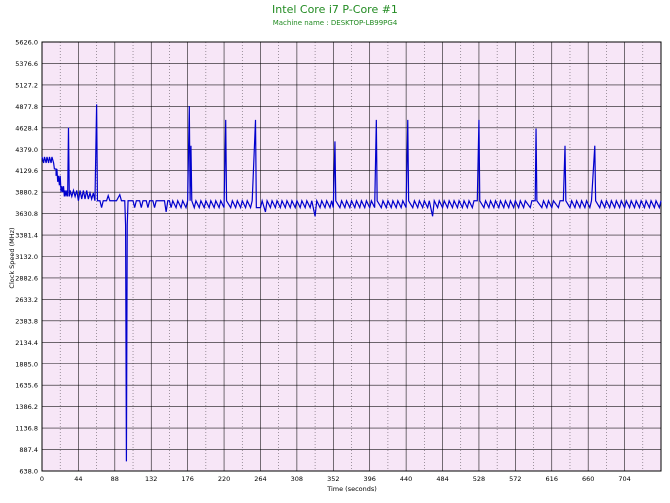 Image resolution: width=670 pixels, height=503 pixels. I want to click on y-tick-label: 4129.6, so click(26, 171).